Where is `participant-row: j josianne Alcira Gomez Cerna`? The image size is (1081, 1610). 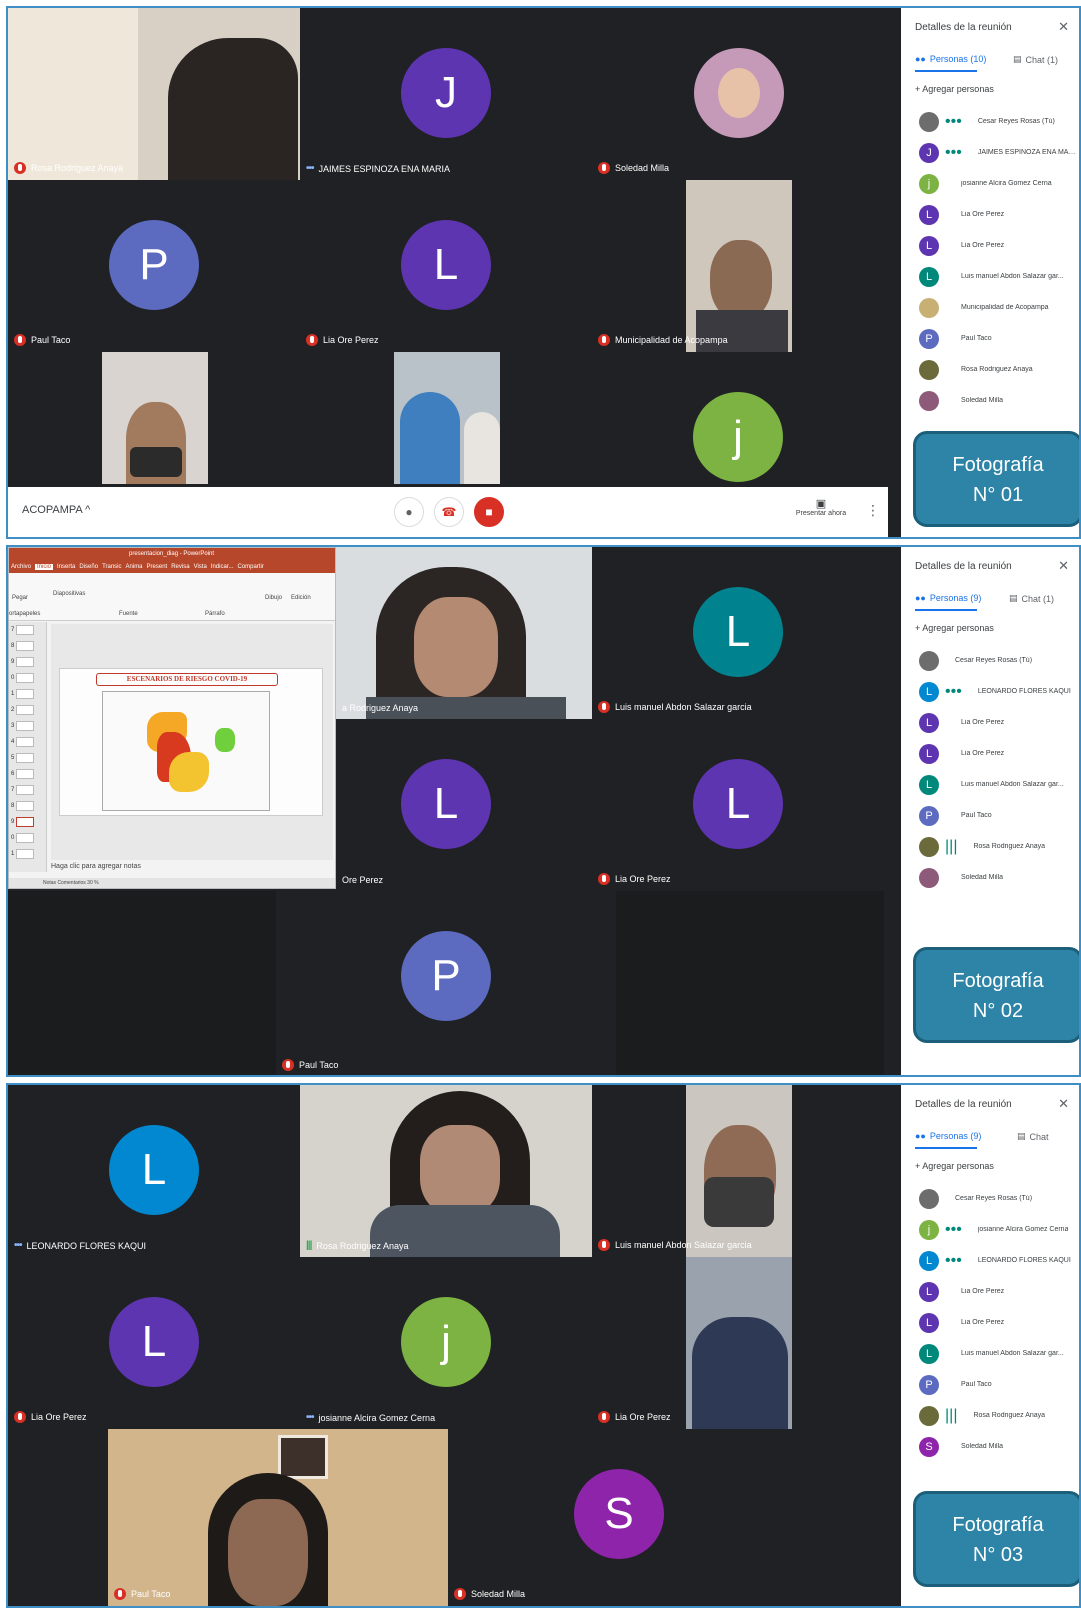
participant-row: j josianne Alcira Gomez Cerna is located at coordinates (990, 183).